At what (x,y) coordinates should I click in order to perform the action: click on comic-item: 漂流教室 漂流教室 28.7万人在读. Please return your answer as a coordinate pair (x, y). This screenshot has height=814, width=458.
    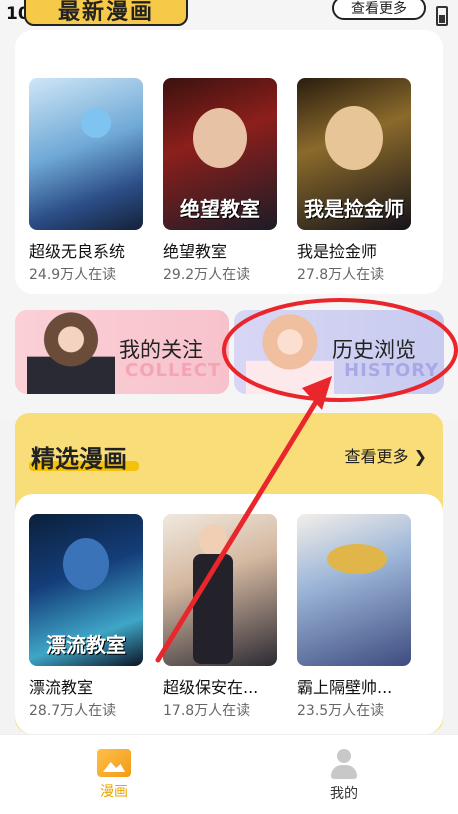
    Looking at the image, I should click on (86, 617).